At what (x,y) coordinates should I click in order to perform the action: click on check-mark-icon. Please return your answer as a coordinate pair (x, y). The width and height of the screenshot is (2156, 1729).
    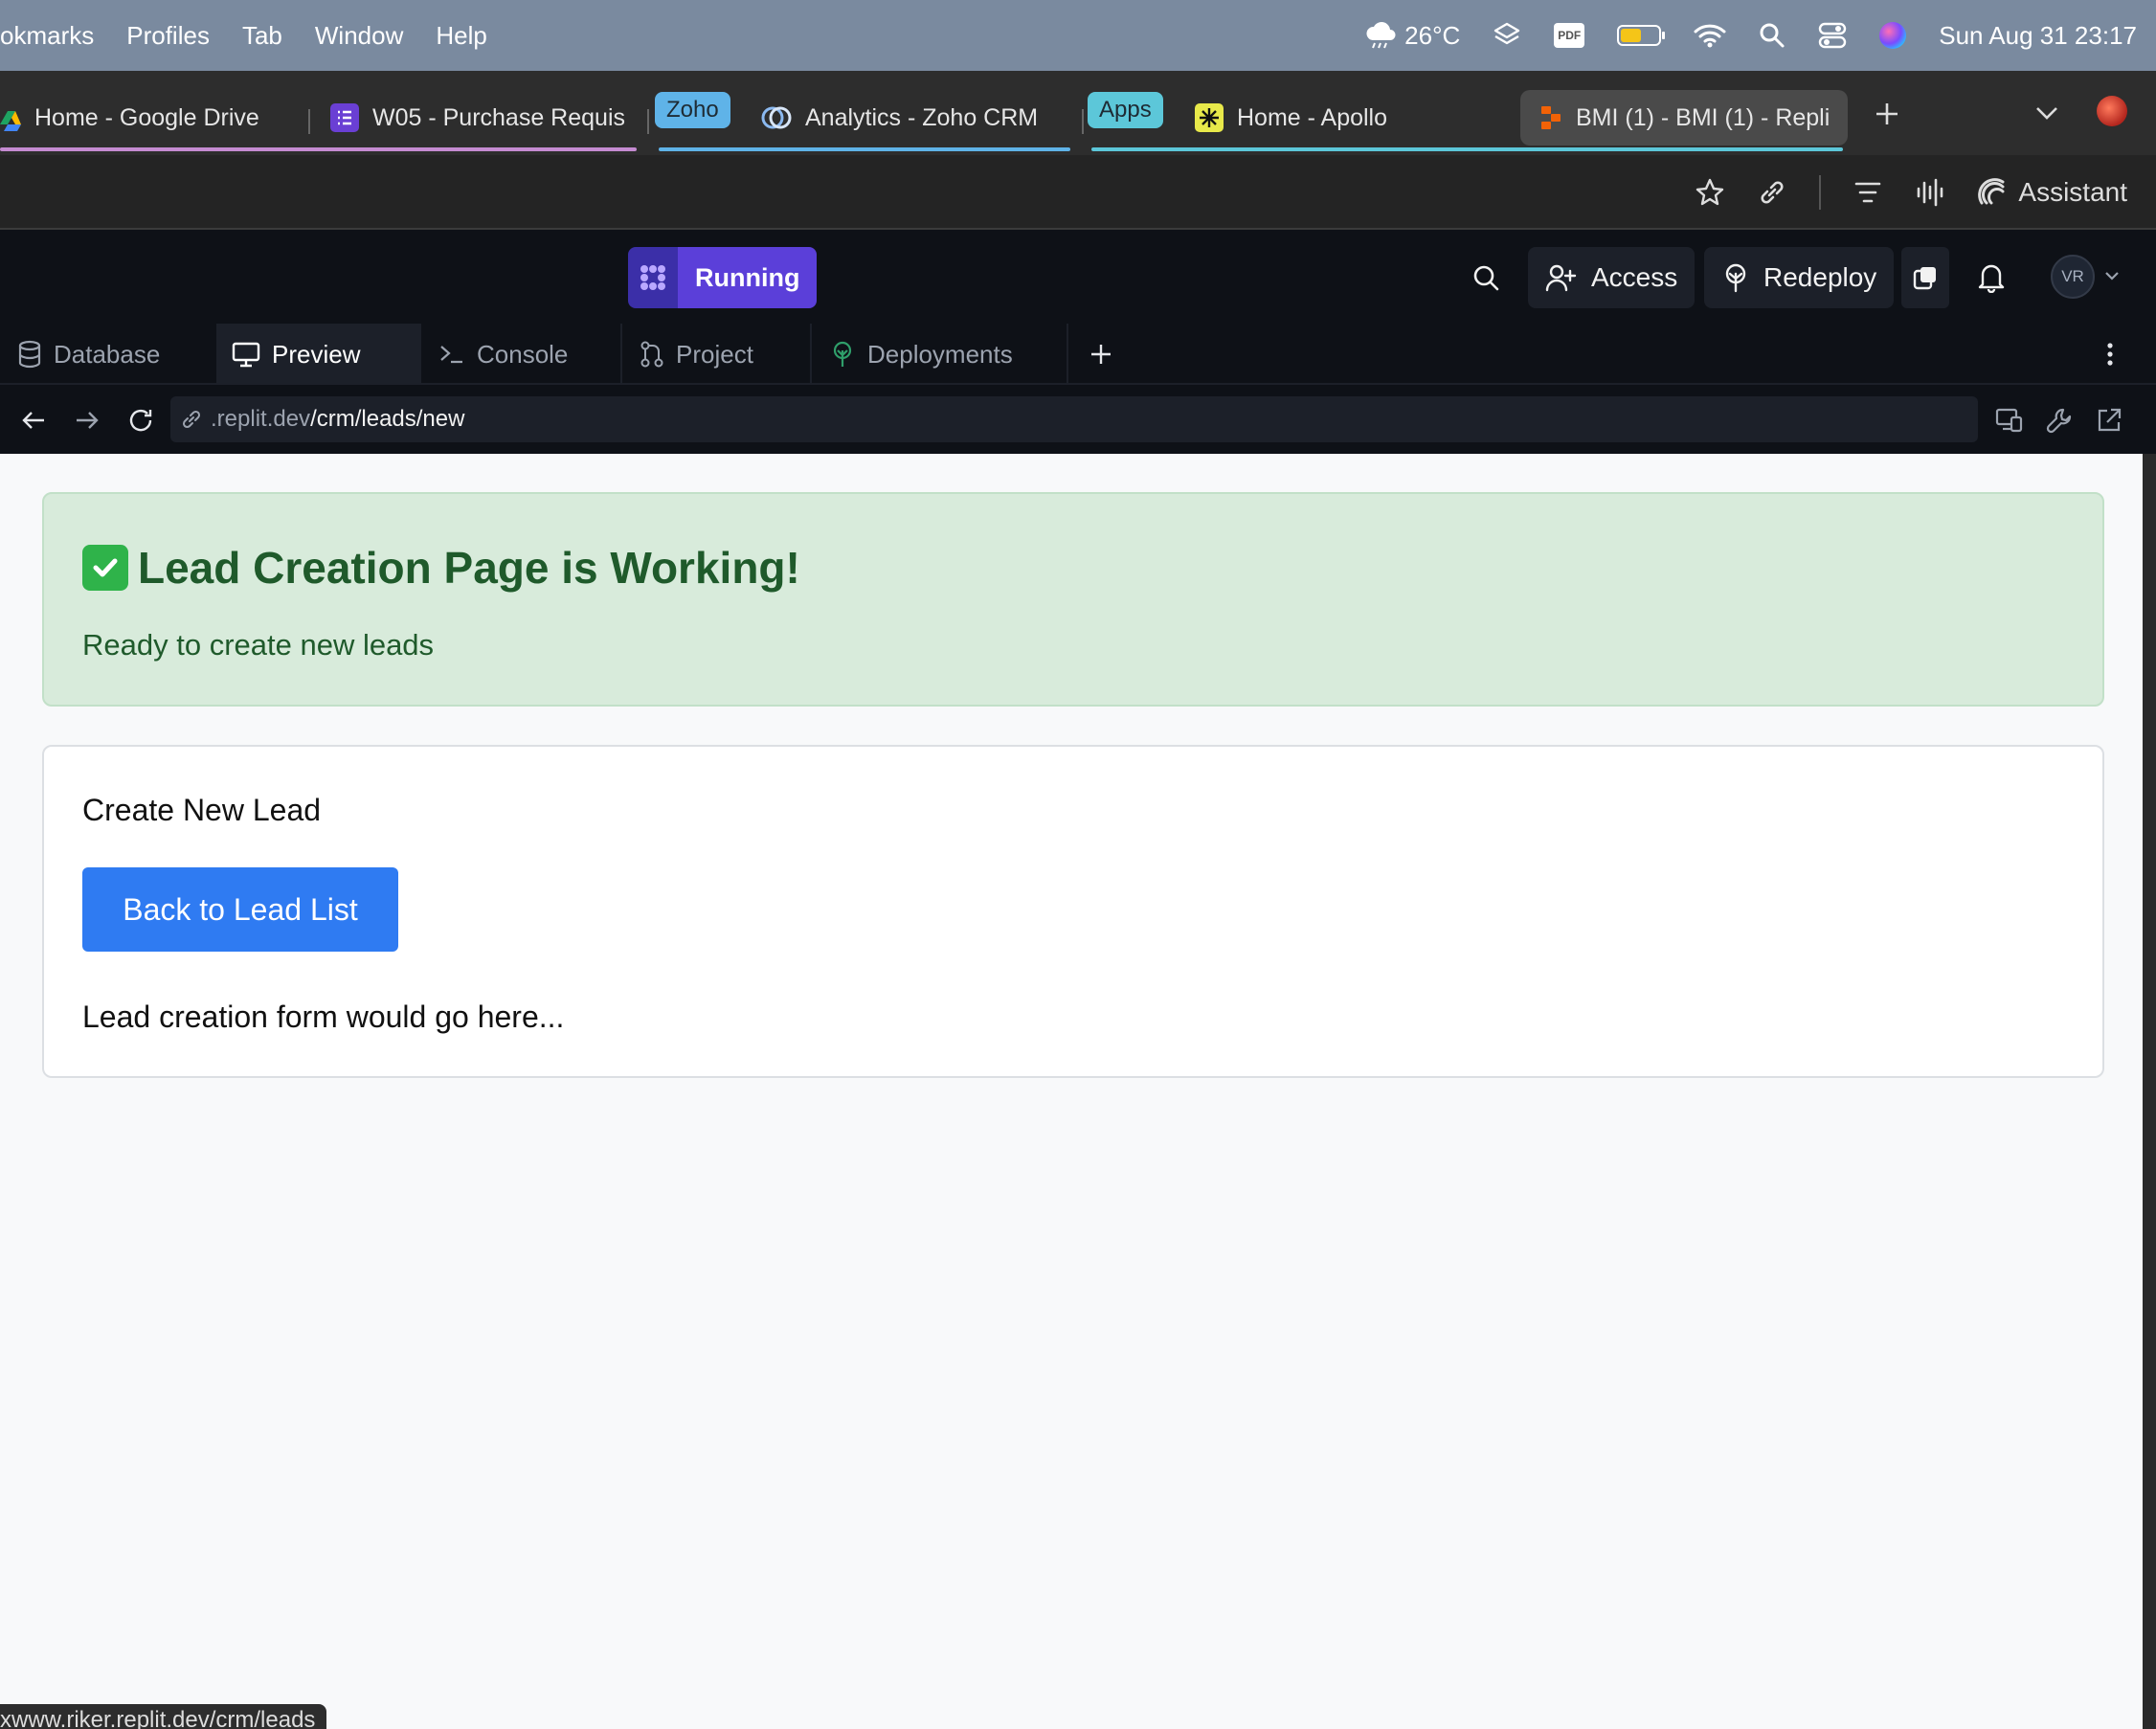
    Looking at the image, I should click on (105, 568).